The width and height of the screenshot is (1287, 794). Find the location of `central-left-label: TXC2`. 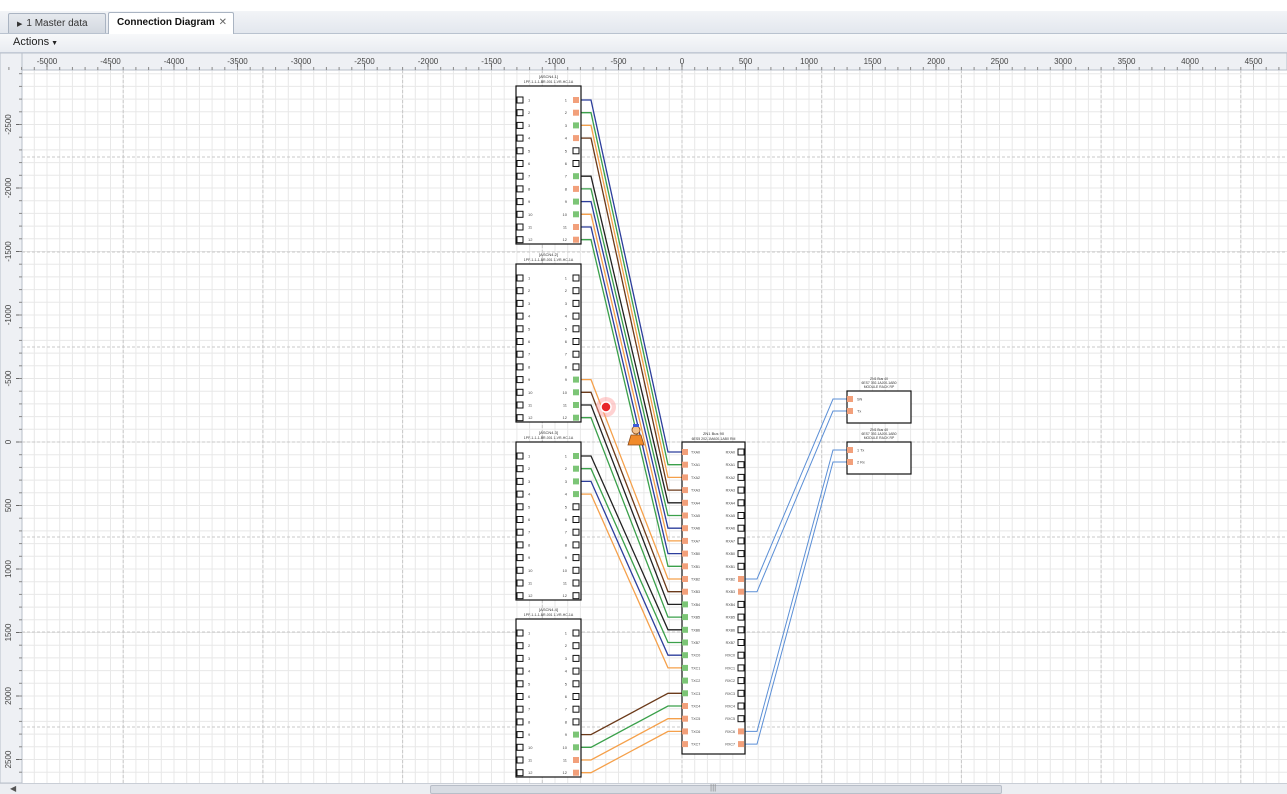

central-left-label: TXC2 is located at coordinates (695, 681).